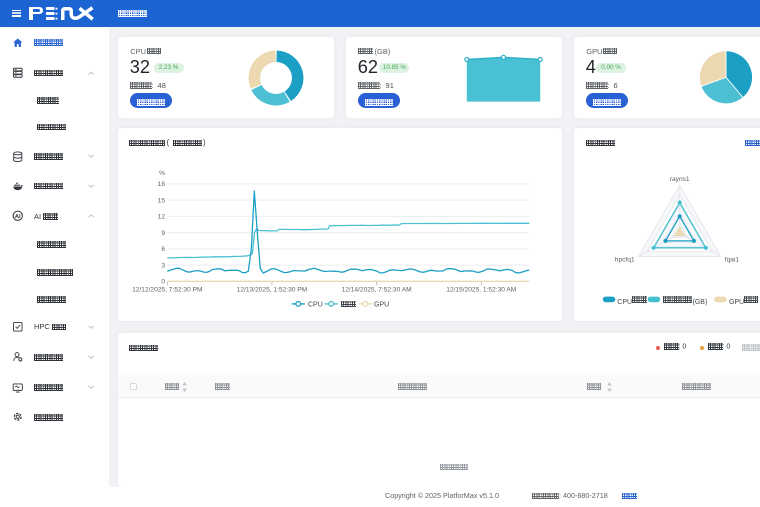 The width and height of the screenshot is (760, 507). Describe the element at coordinates (167, 290) in the screenshot. I see `svg-text: 12/12/2025, 7:52:30 PM` at that location.